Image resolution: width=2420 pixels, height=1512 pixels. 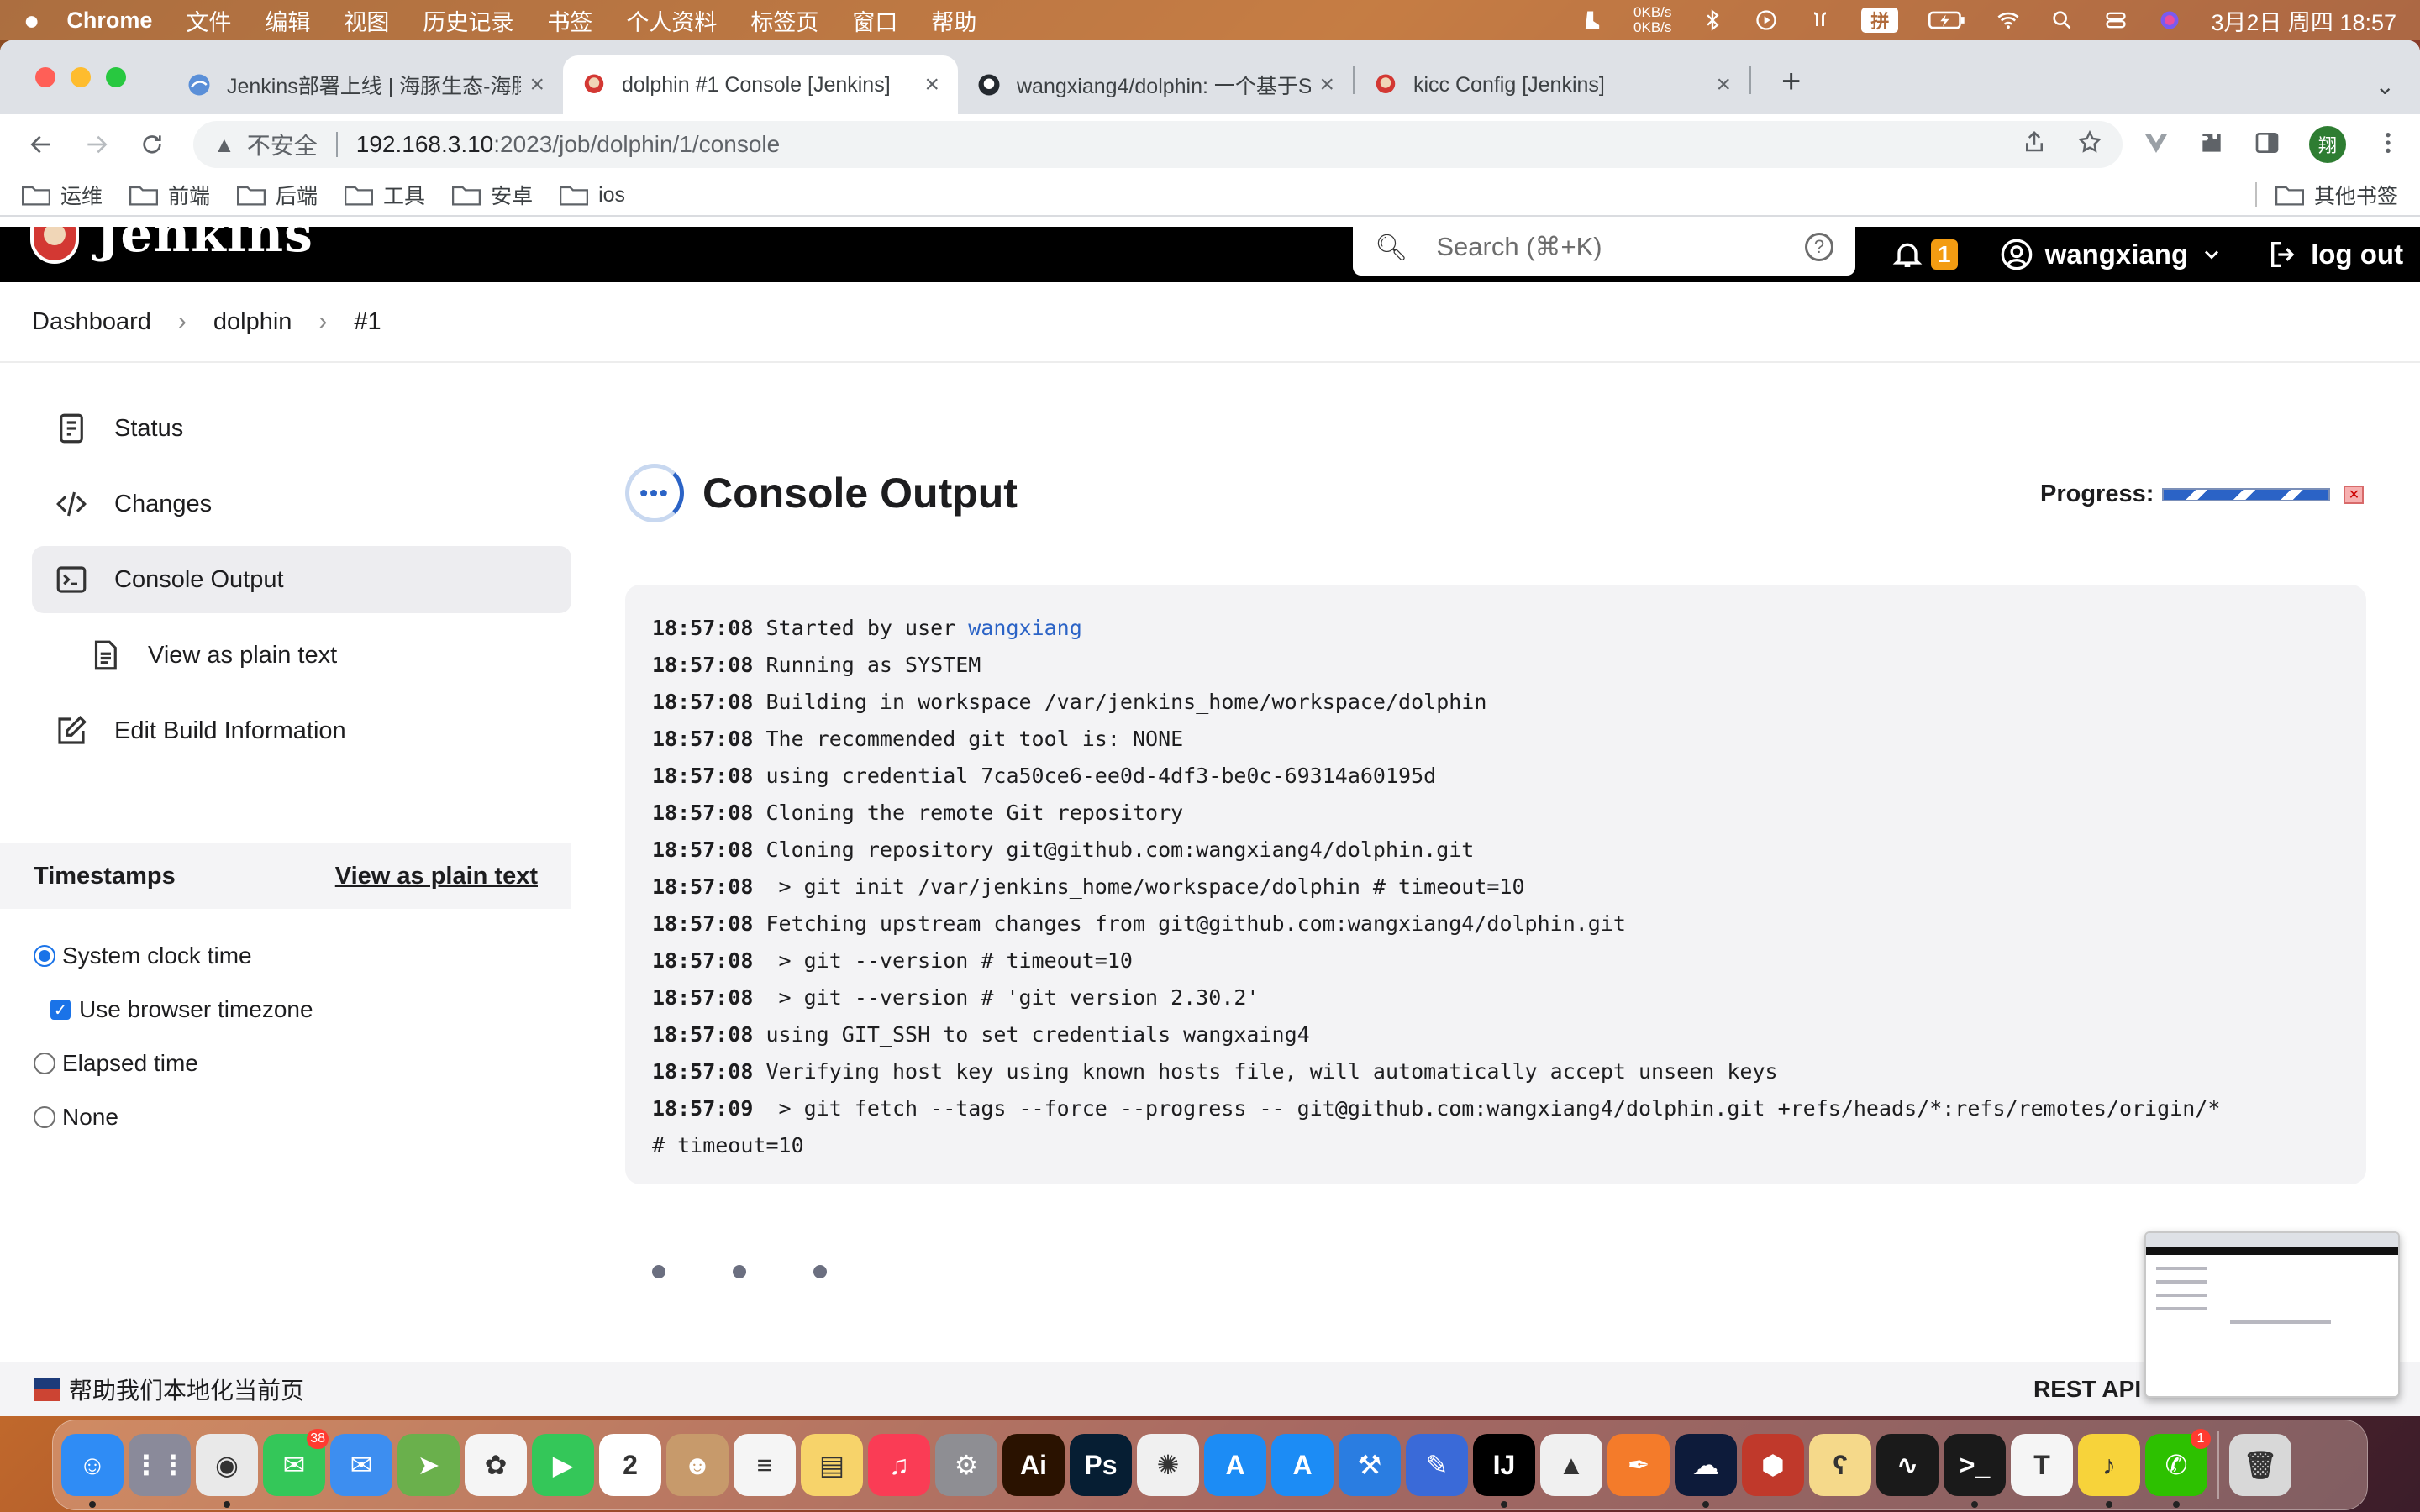 I want to click on mail-icon: ✉, so click(x=361, y=1465).